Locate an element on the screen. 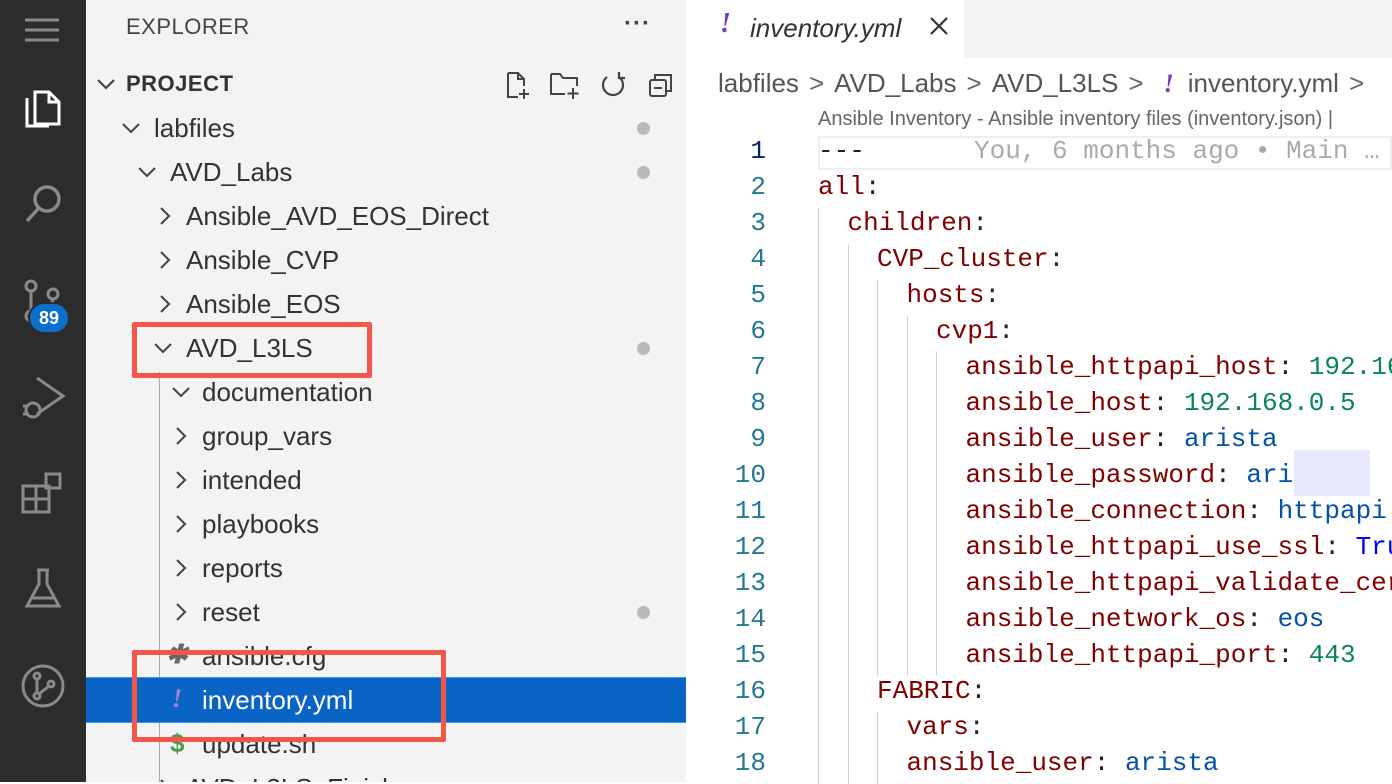  code-line: 12ansible_httpapi_use_ssl: True is located at coordinates (1039, 550).